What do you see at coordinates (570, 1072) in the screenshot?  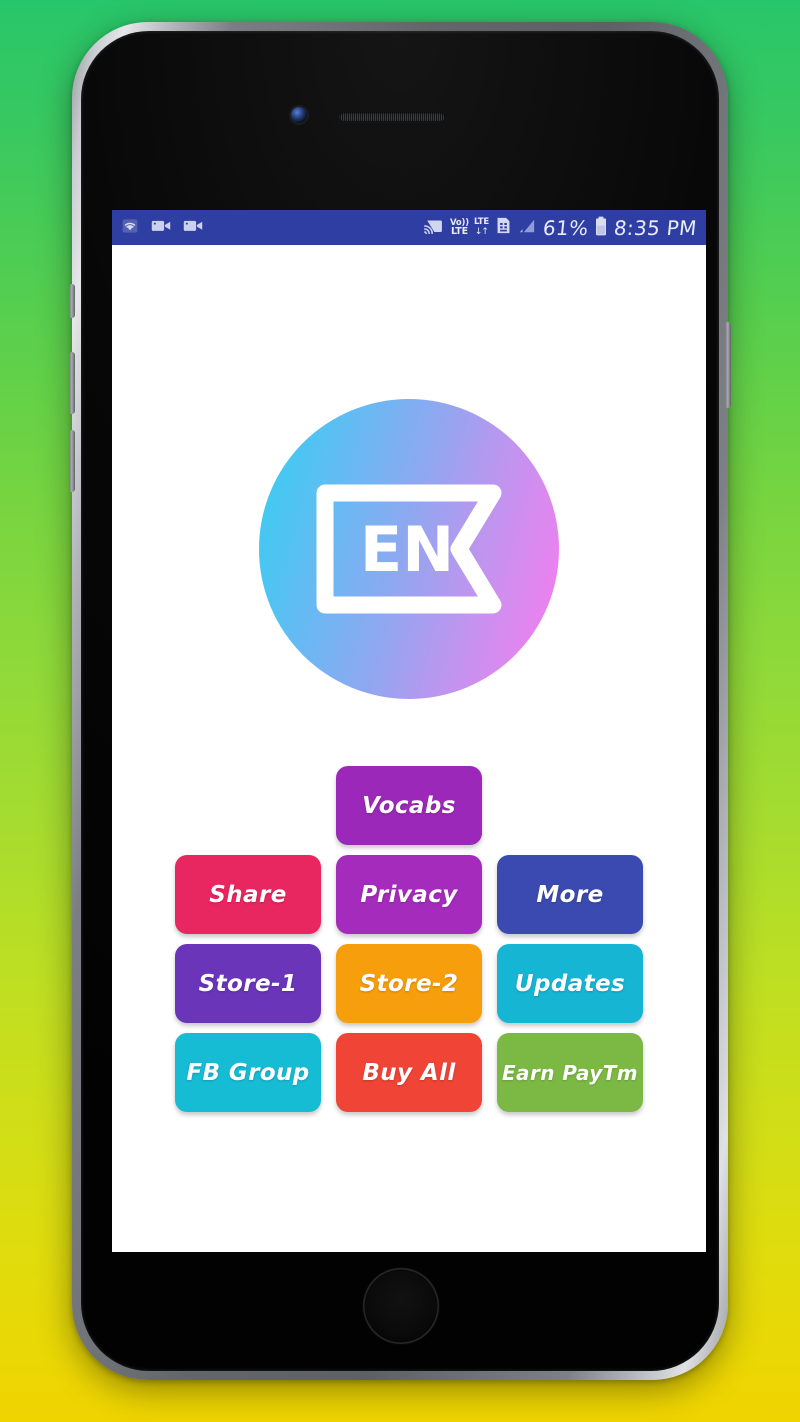 I see `menu-button-earn-paytm: Earn PayTm` at bounding box center [570, 1072].